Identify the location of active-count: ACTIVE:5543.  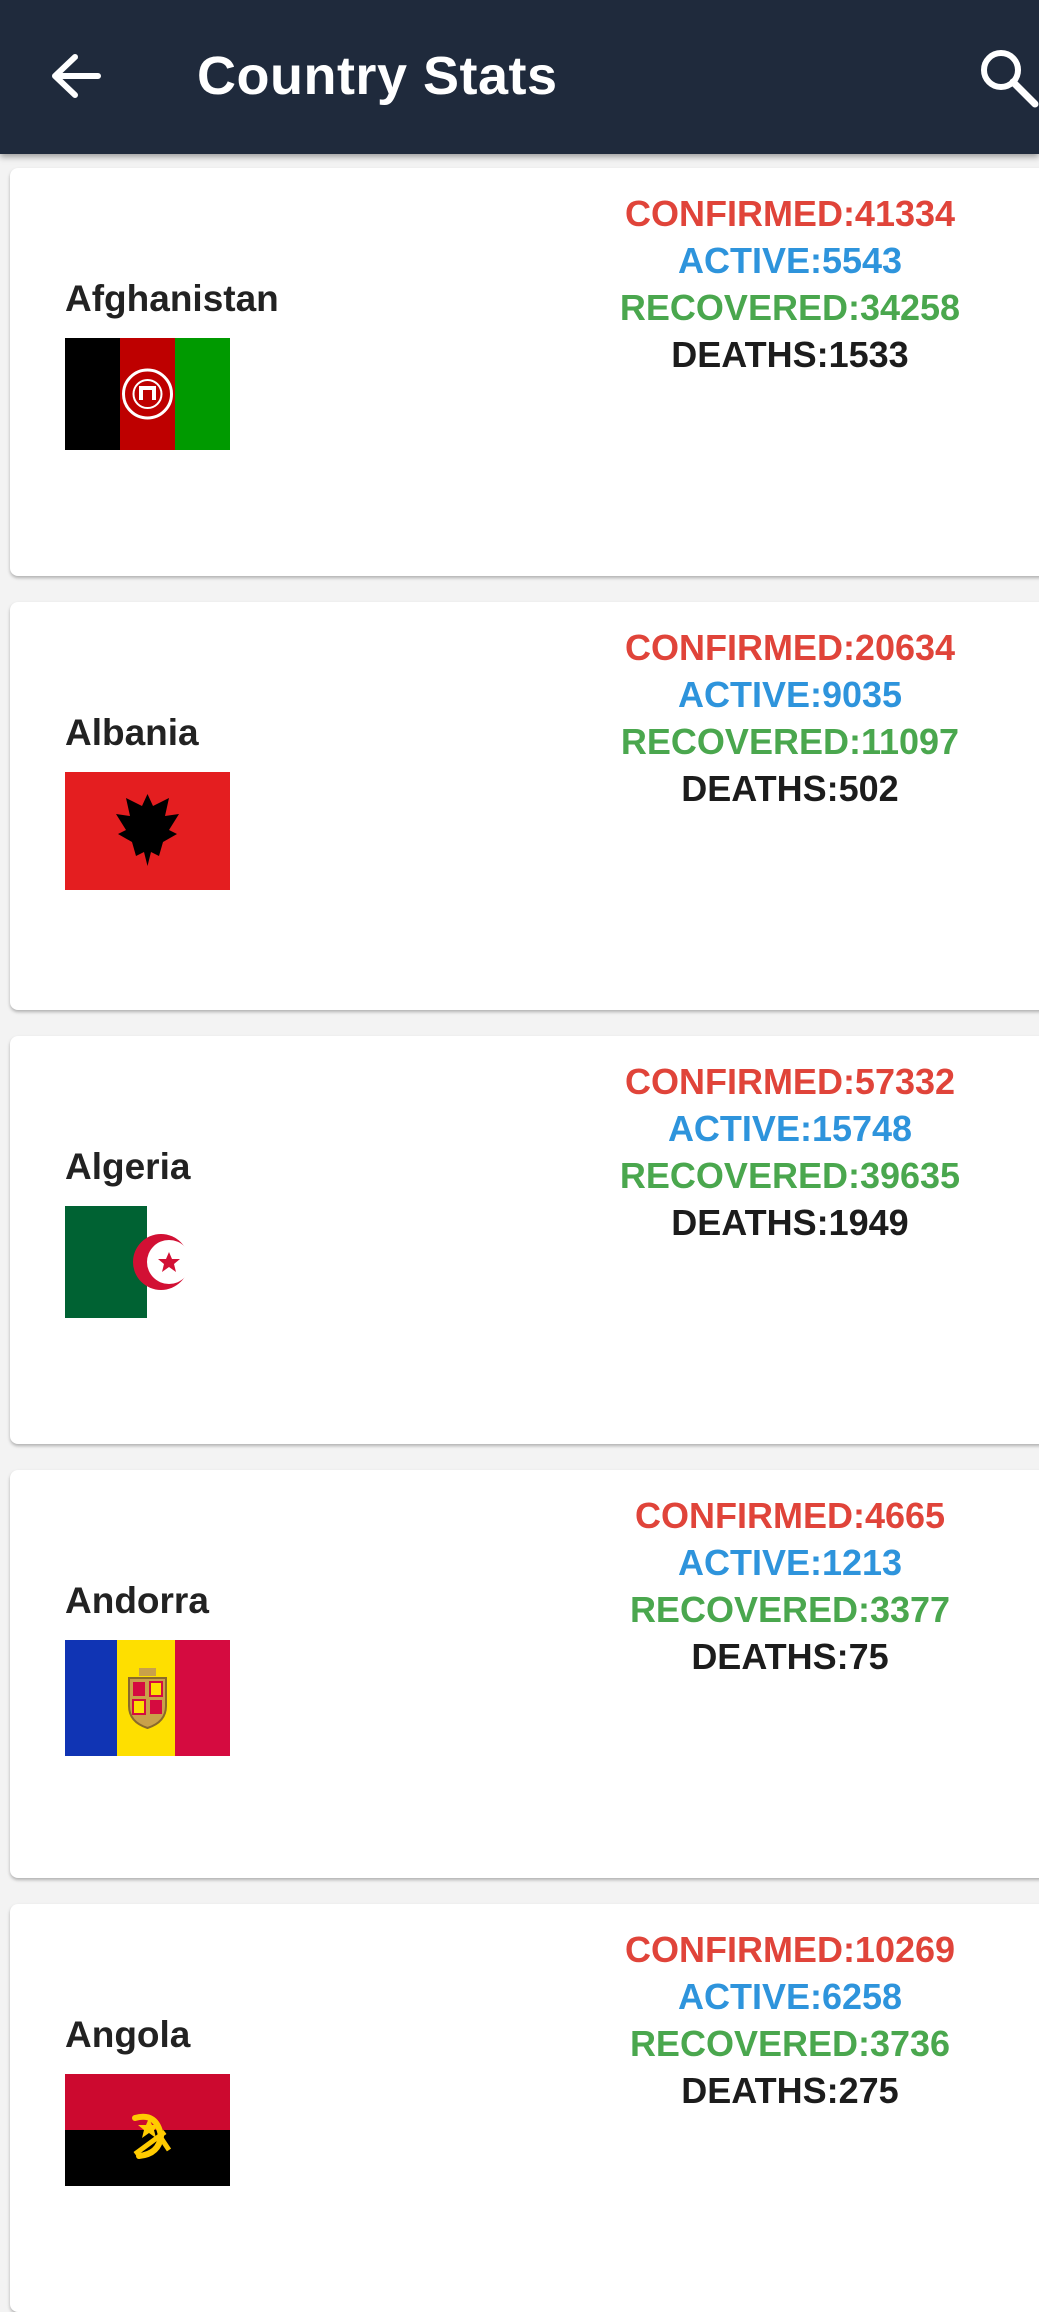
(790, 260).